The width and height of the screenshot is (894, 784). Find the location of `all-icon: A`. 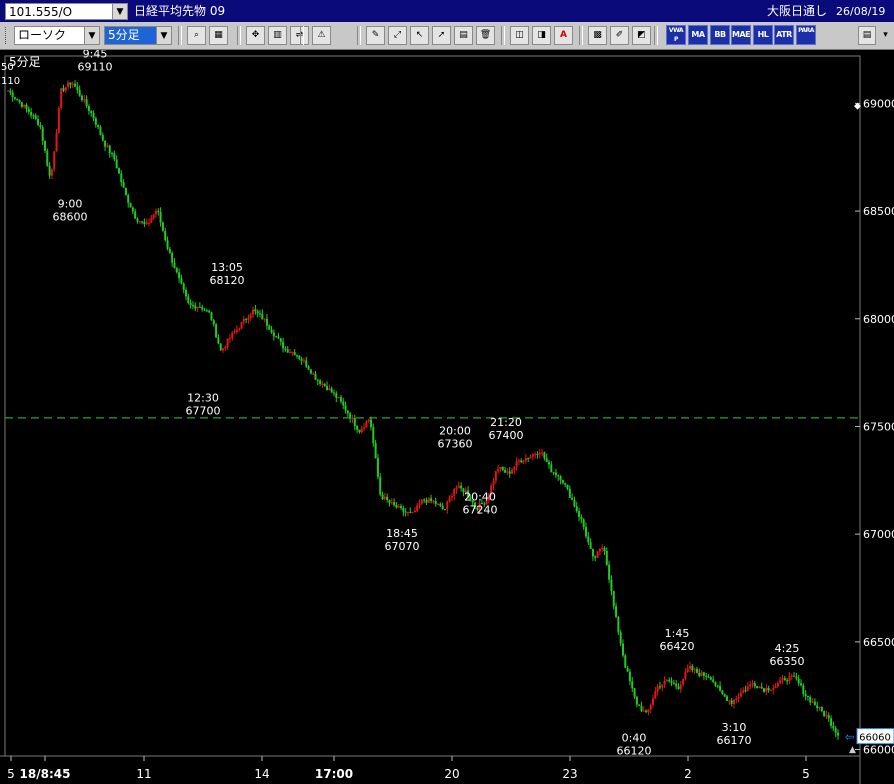

all-icon: A is located at coordinates (563, 35).